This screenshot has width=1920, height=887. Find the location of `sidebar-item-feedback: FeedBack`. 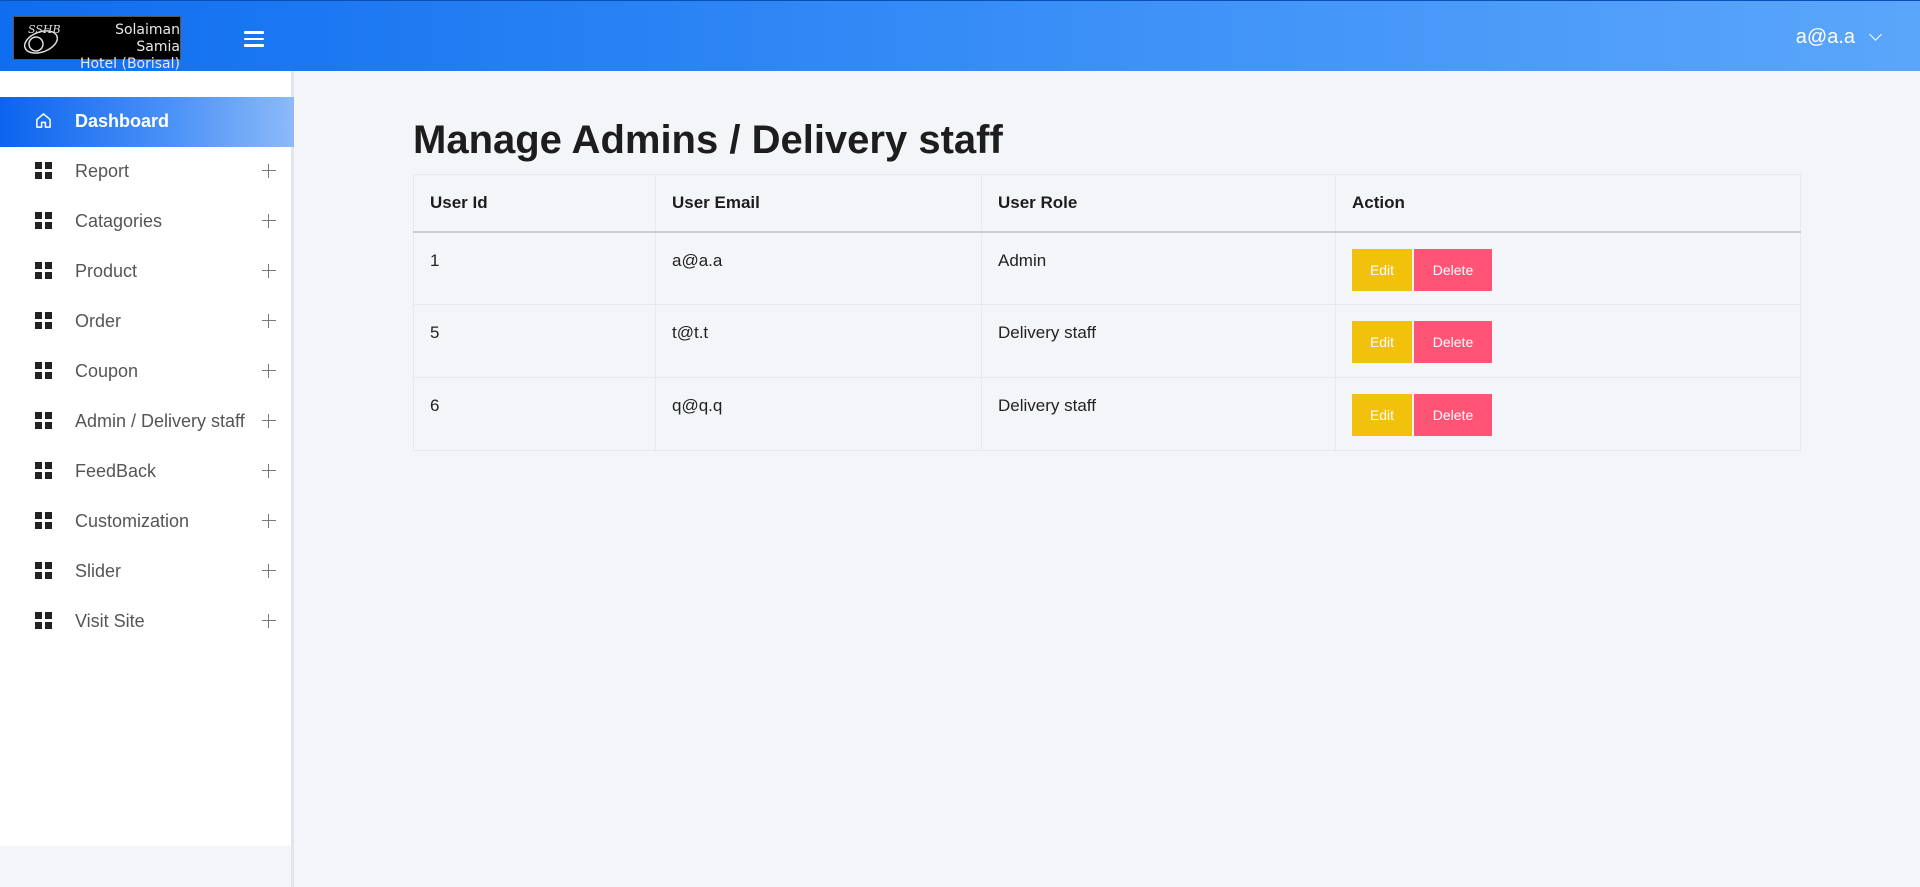

sidebar-item-feedback: FeedBack is located at coordinates (147, 472).